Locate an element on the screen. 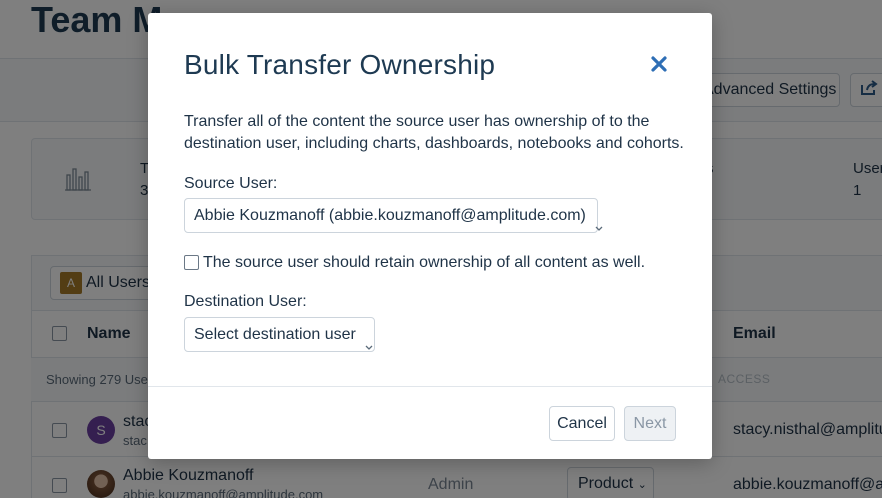 This screenshot has height=498, width=882. destination-user-label: Destination User: is located at coordinates (245, 301).